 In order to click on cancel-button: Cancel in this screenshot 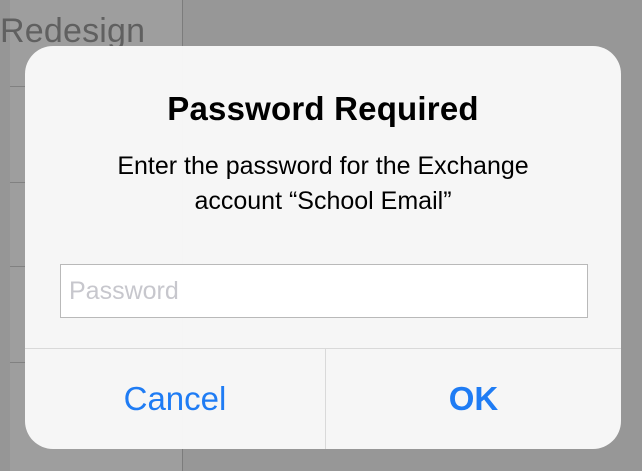, I will do `click(175, 399)`.